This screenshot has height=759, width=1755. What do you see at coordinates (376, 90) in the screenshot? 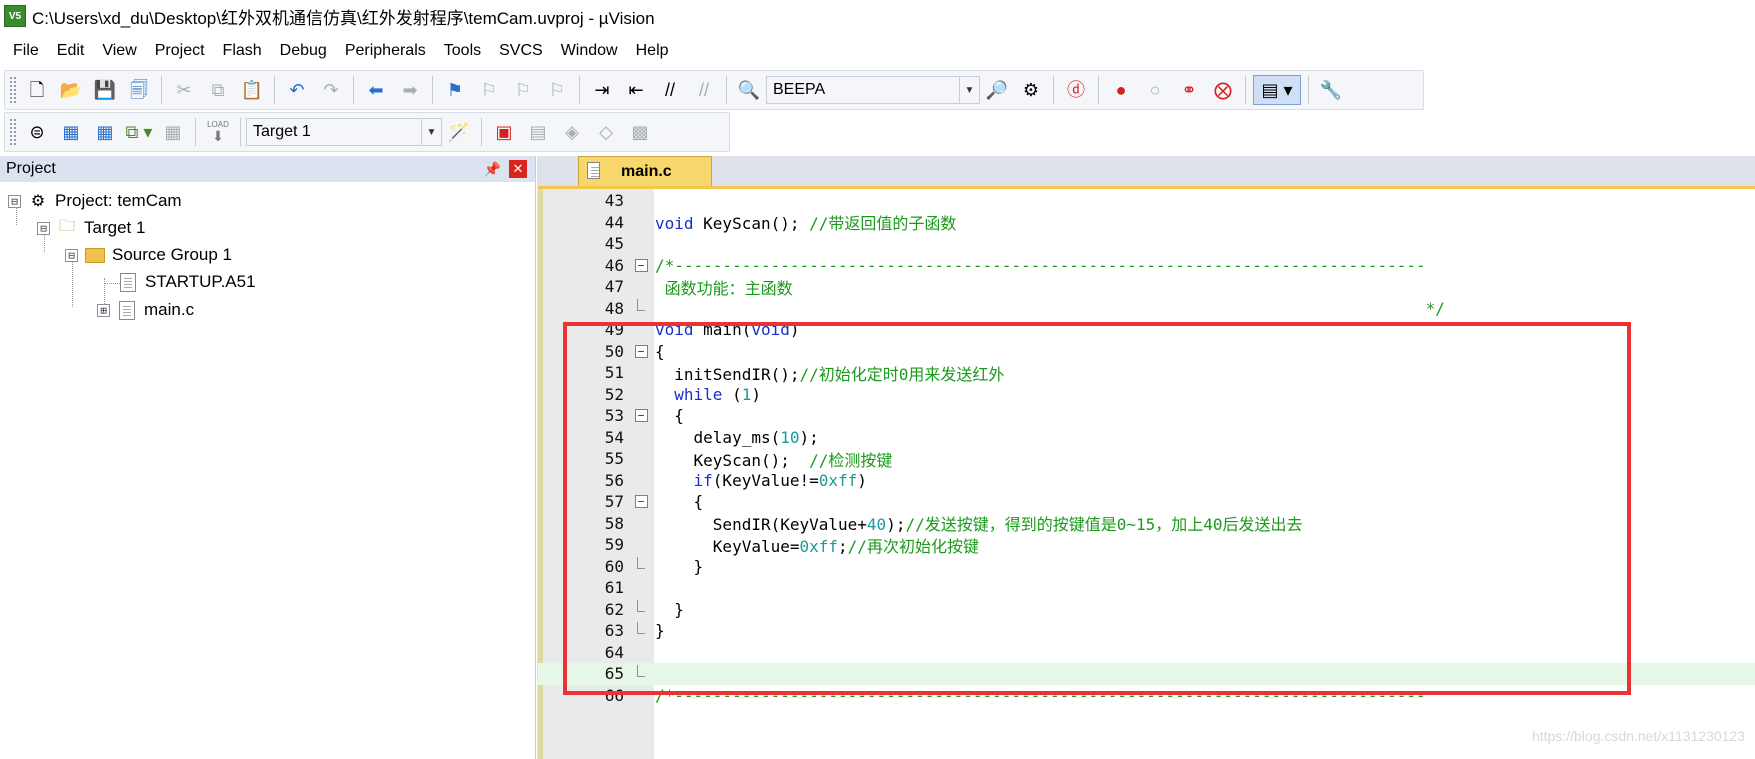
I see `navigate-back-icon: ⬅` at bounding box center [376, 90].